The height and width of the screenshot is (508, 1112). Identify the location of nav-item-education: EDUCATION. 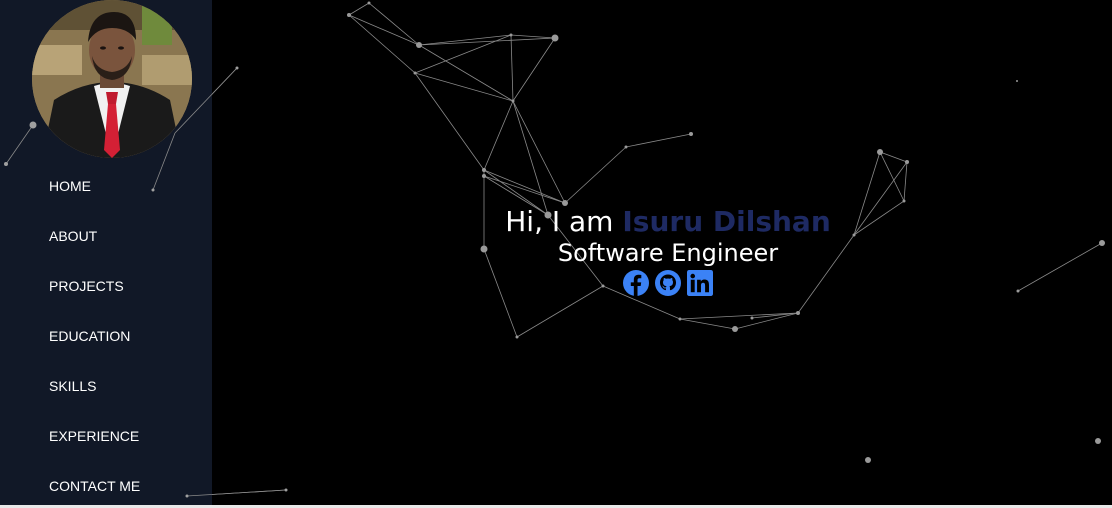
(89, 336).